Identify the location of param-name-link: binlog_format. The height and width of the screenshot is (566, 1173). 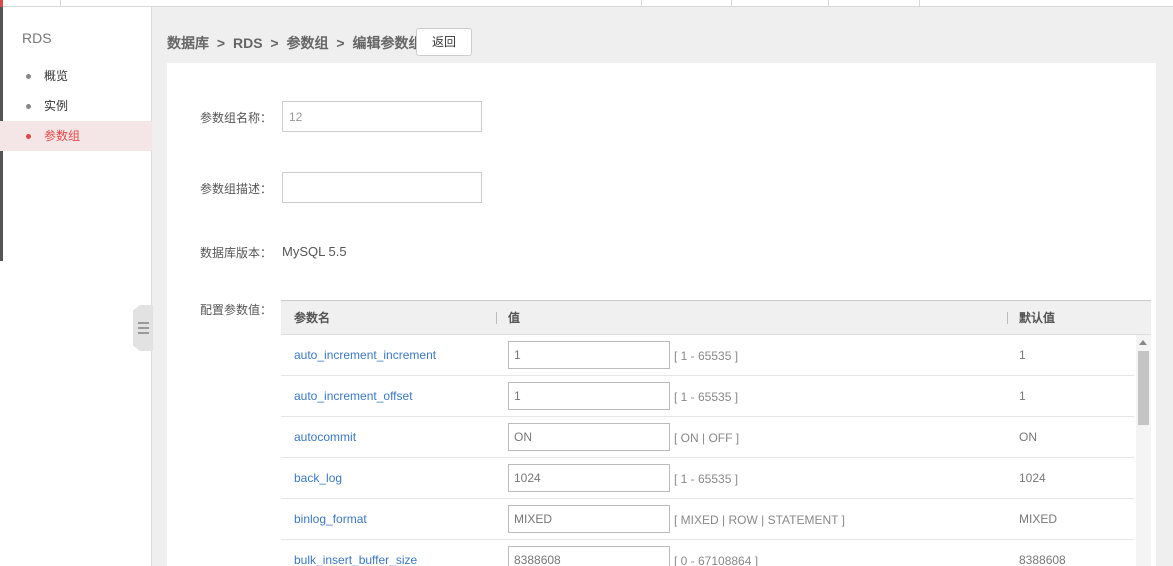
(330, 519).